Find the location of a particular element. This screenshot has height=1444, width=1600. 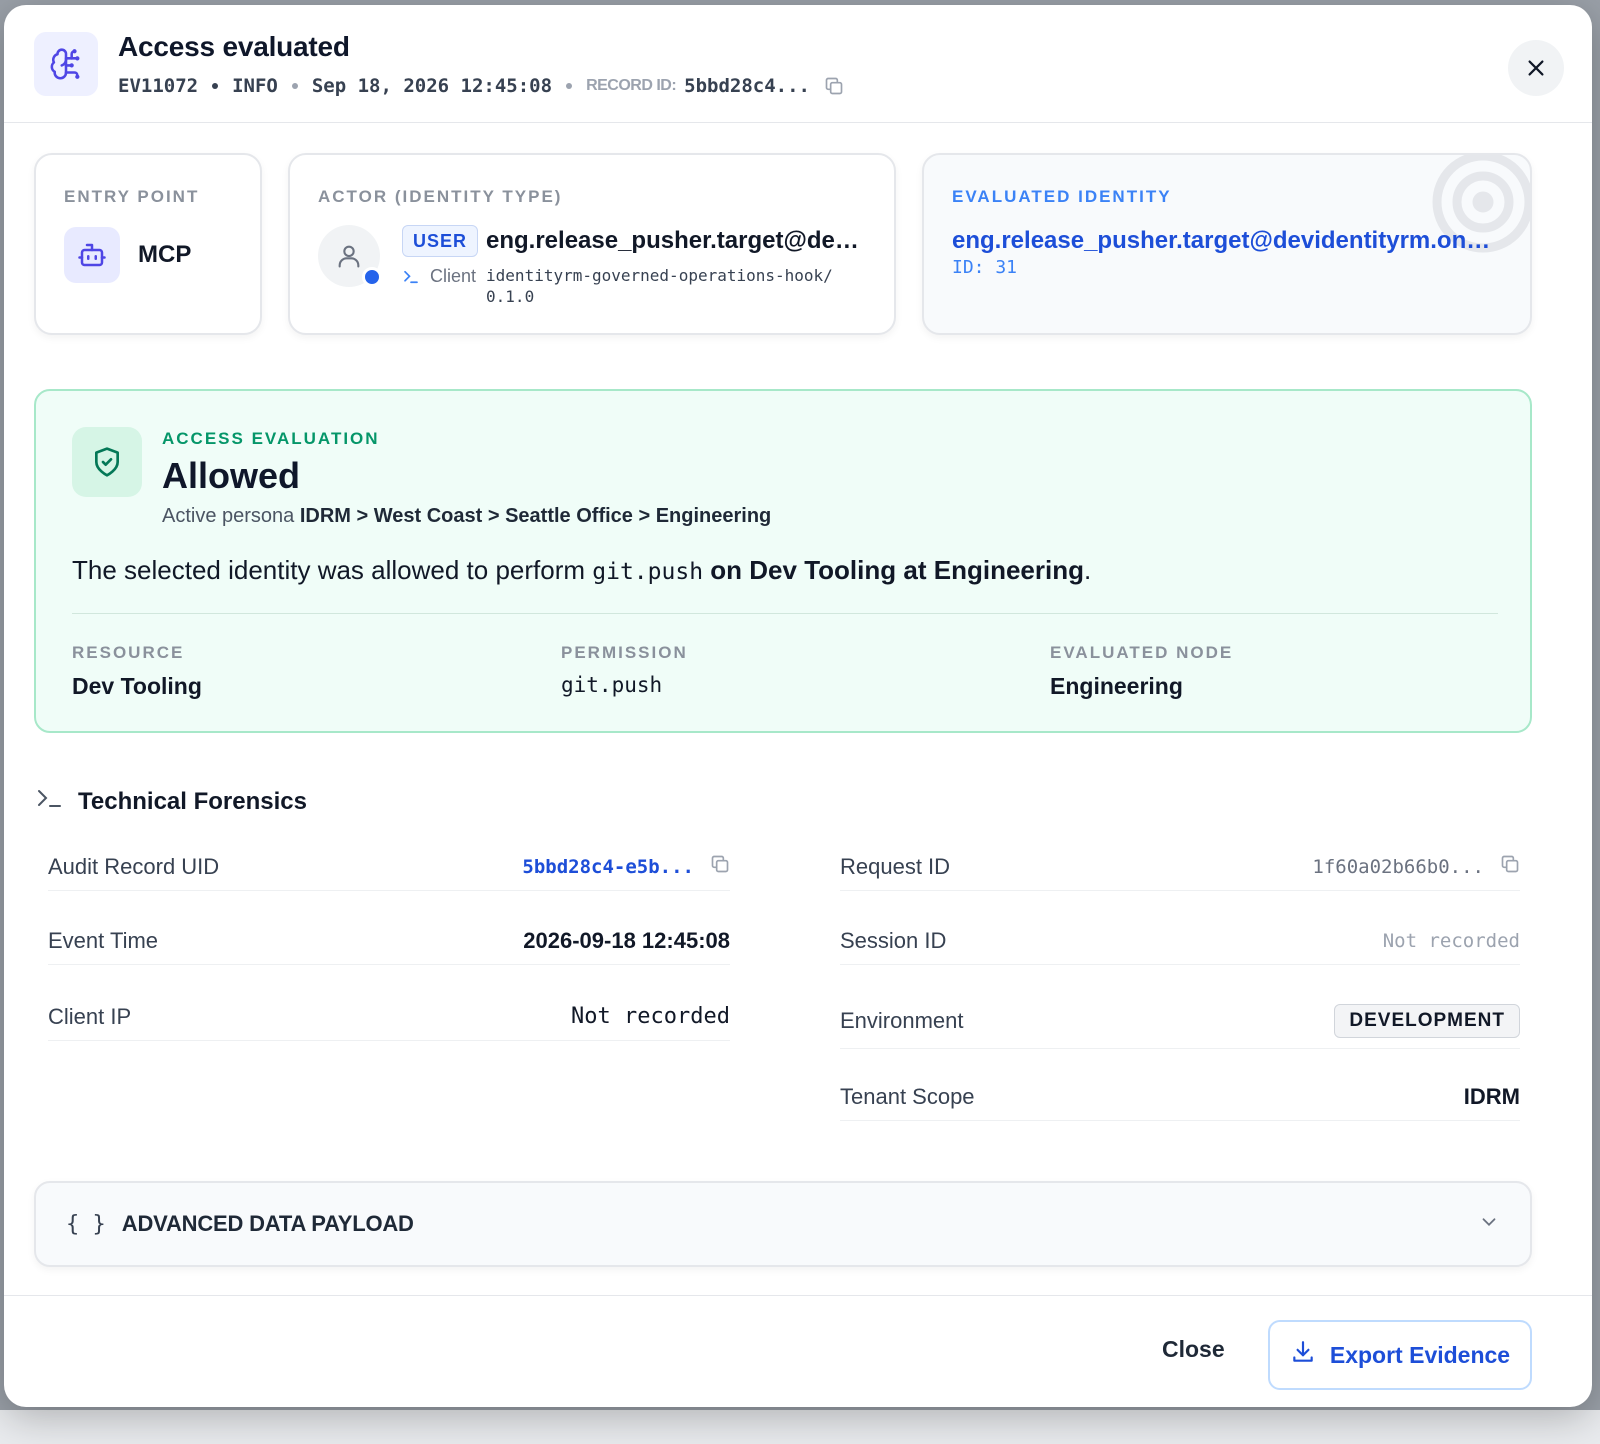

tenant-scope-label: Tenant Scope is located at coordinates (907, 1096).